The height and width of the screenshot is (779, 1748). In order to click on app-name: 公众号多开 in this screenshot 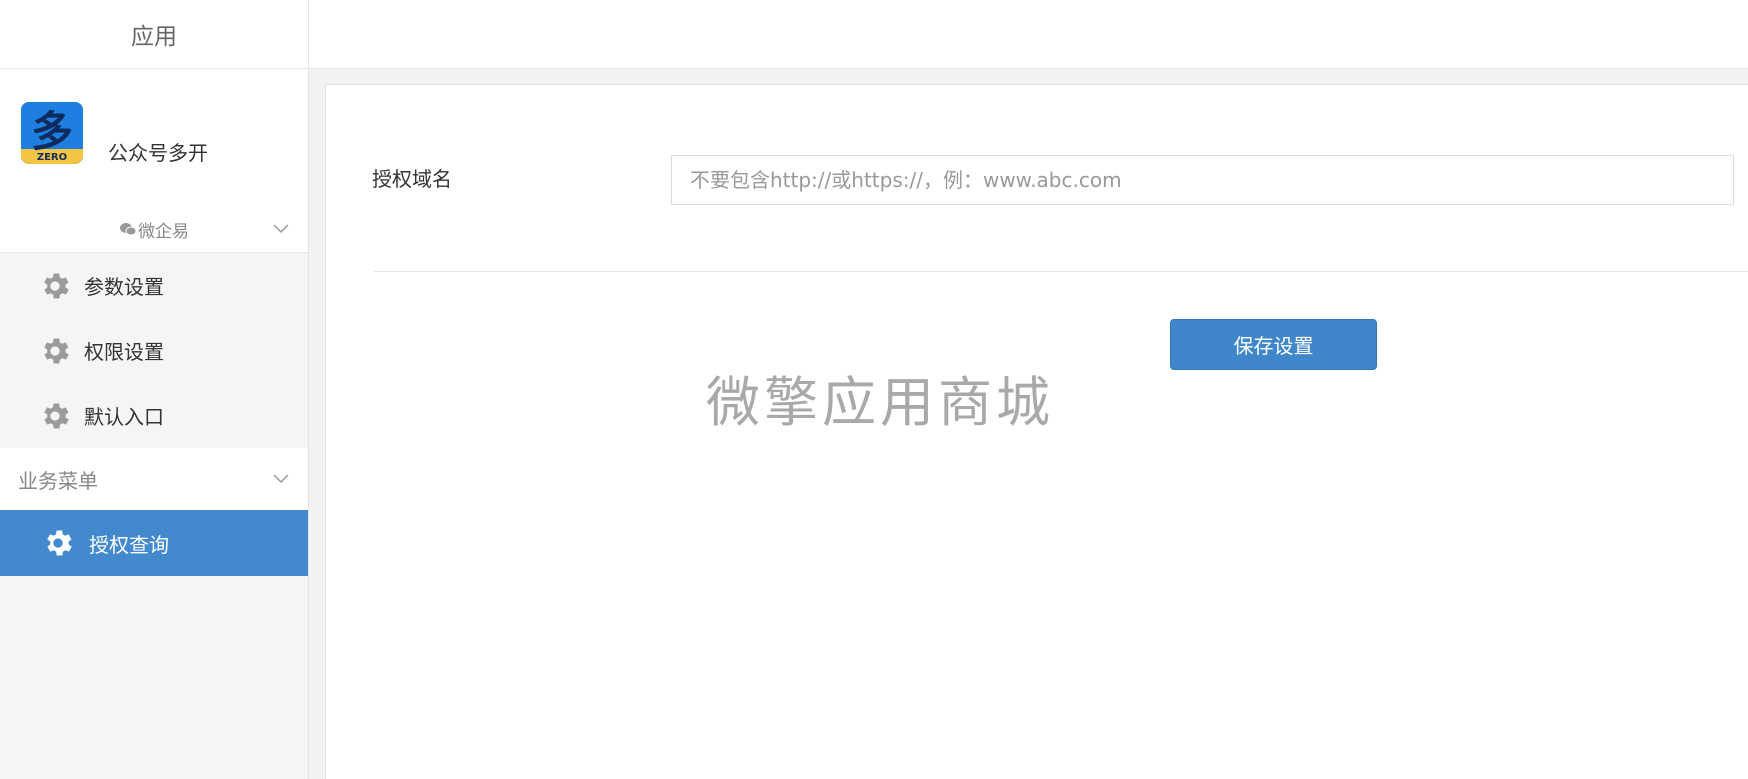, I will do `click(158, 153)`.